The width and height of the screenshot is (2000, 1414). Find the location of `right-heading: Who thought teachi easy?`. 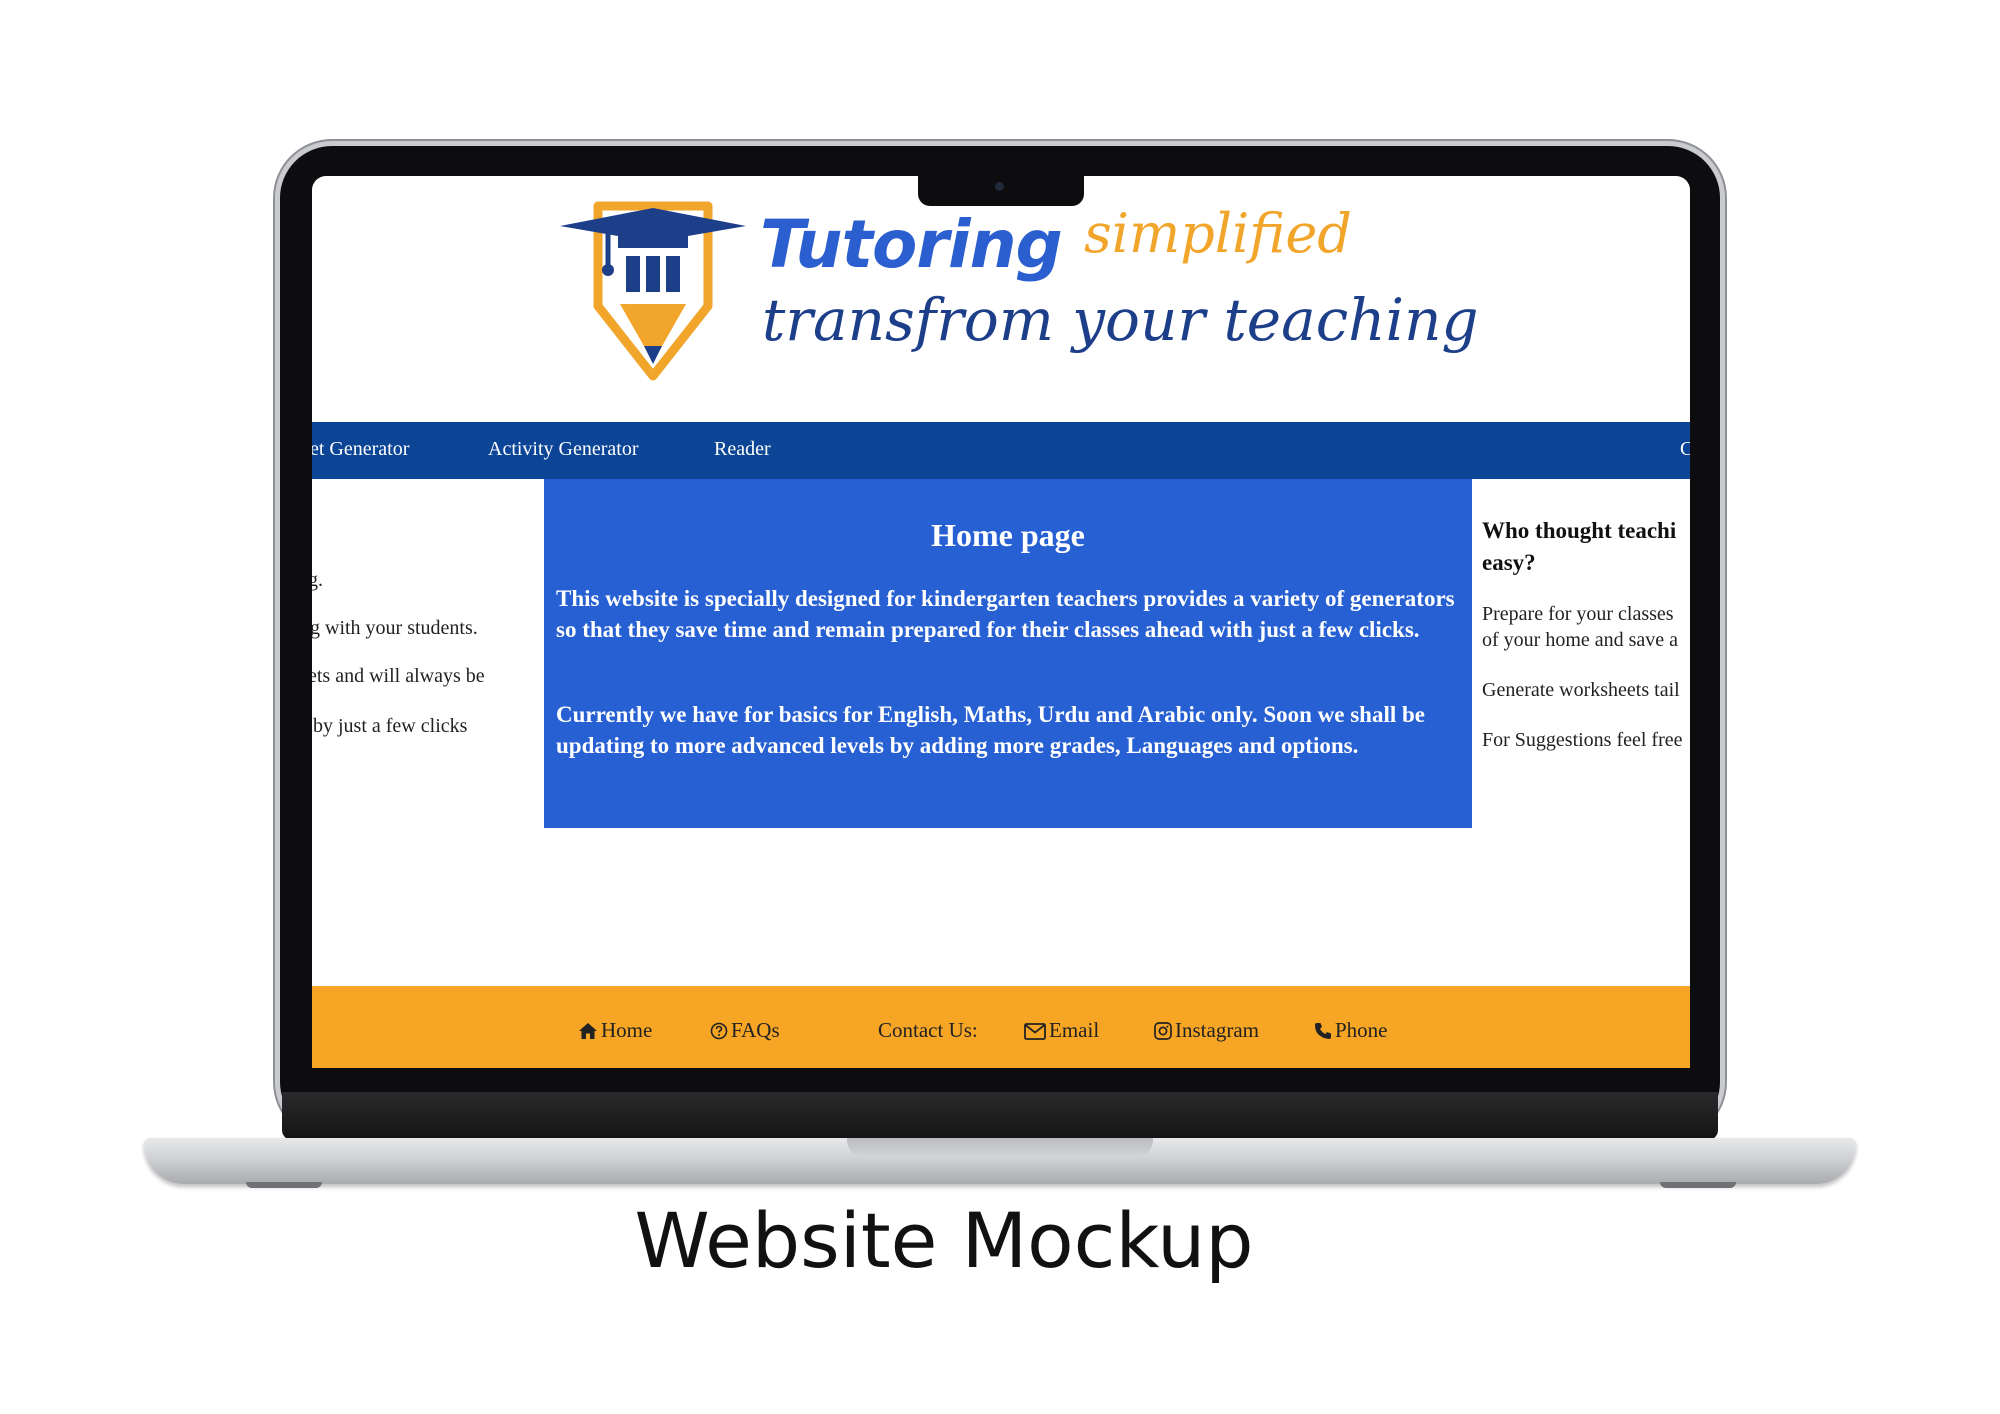

right-heading: Who thought teachi easy? is located at coordinates (1586, 547).